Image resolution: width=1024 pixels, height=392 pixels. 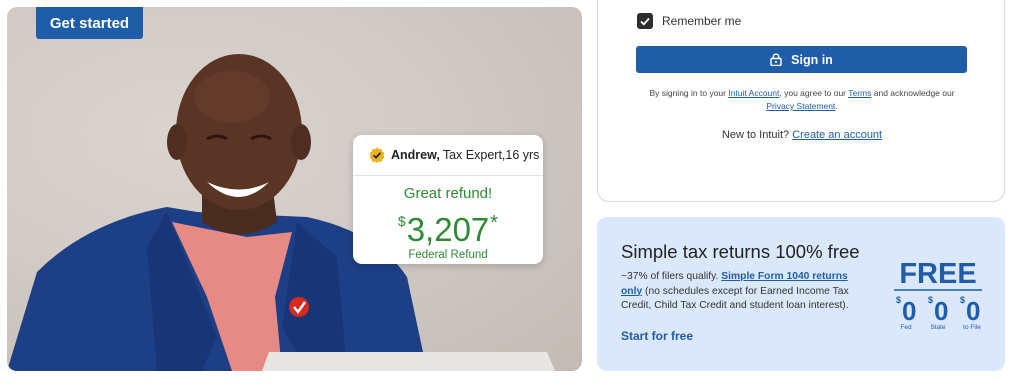 What do you see at coordinates (909, 311) in the screenshot?
I see `fed-amount: 0` at bounding box center [909, 311].